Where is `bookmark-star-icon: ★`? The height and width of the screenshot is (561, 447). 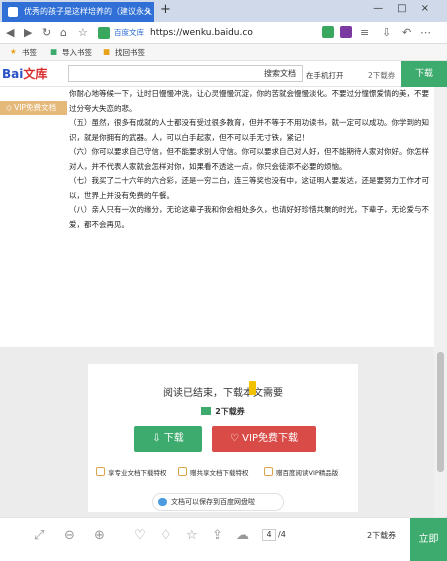
bookmark-star-icon: ★ is located at coordinates (13, 51).